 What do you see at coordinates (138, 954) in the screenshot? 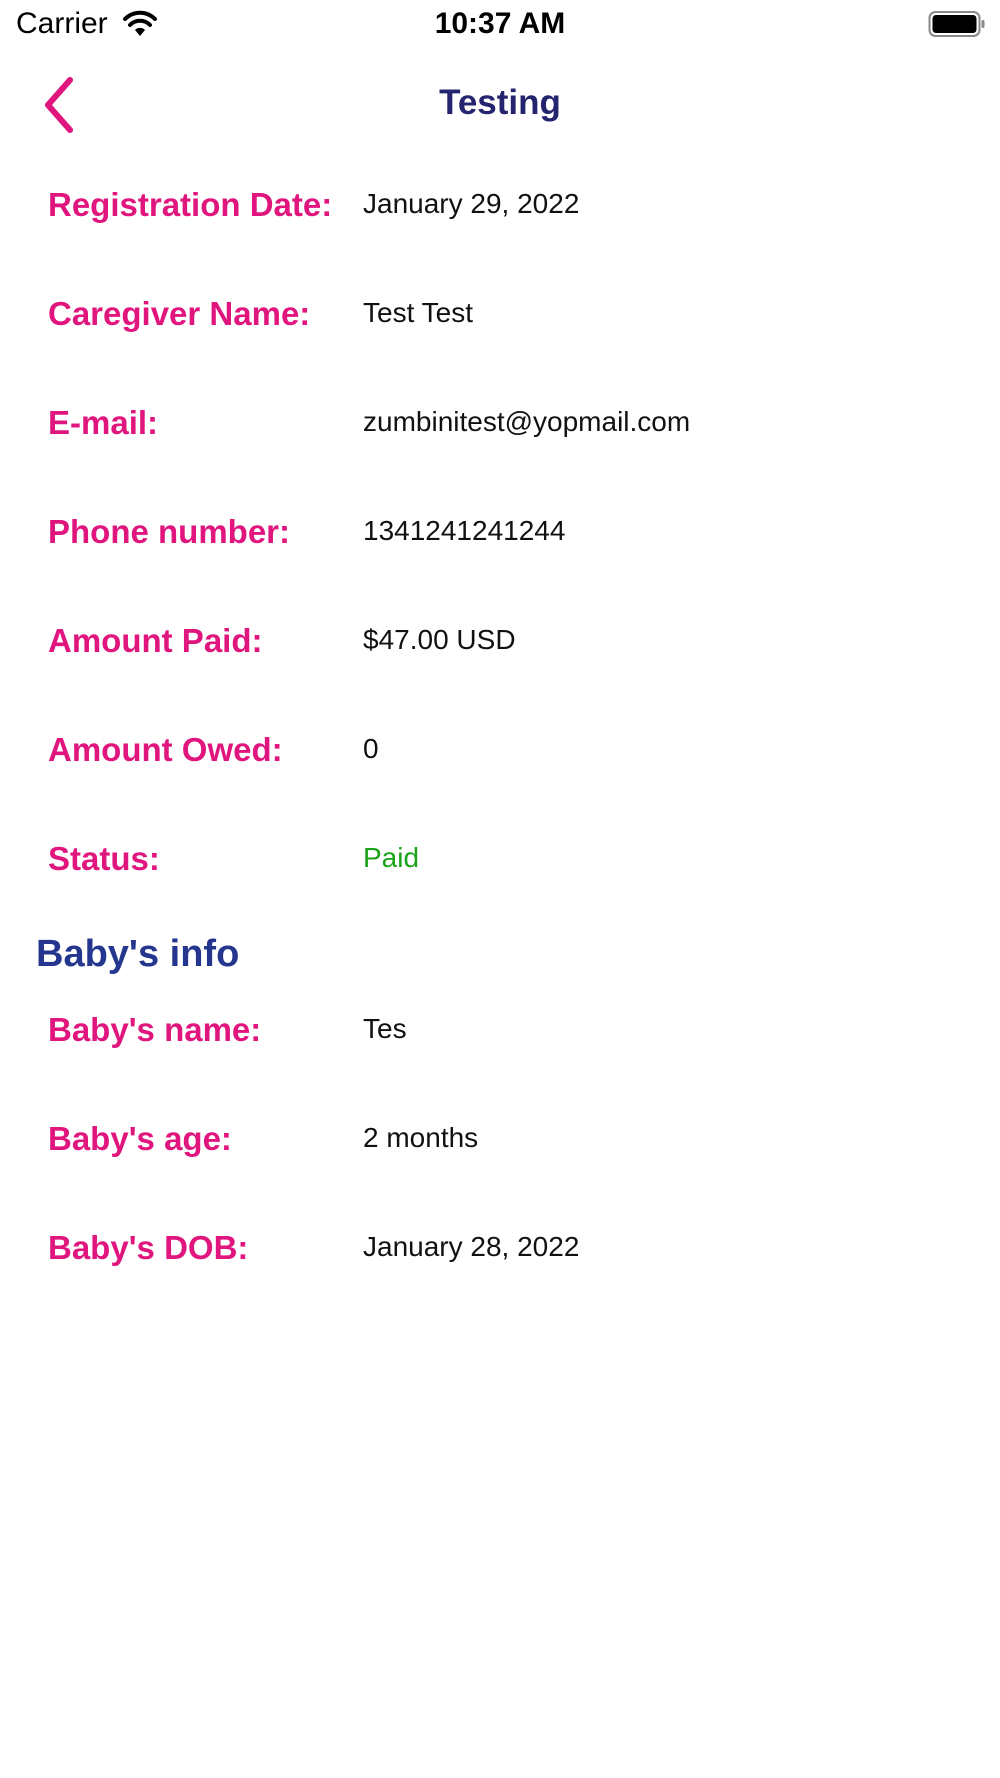
I see `section-title-babys-info: Baby's info` at bounding box center [138, 954].